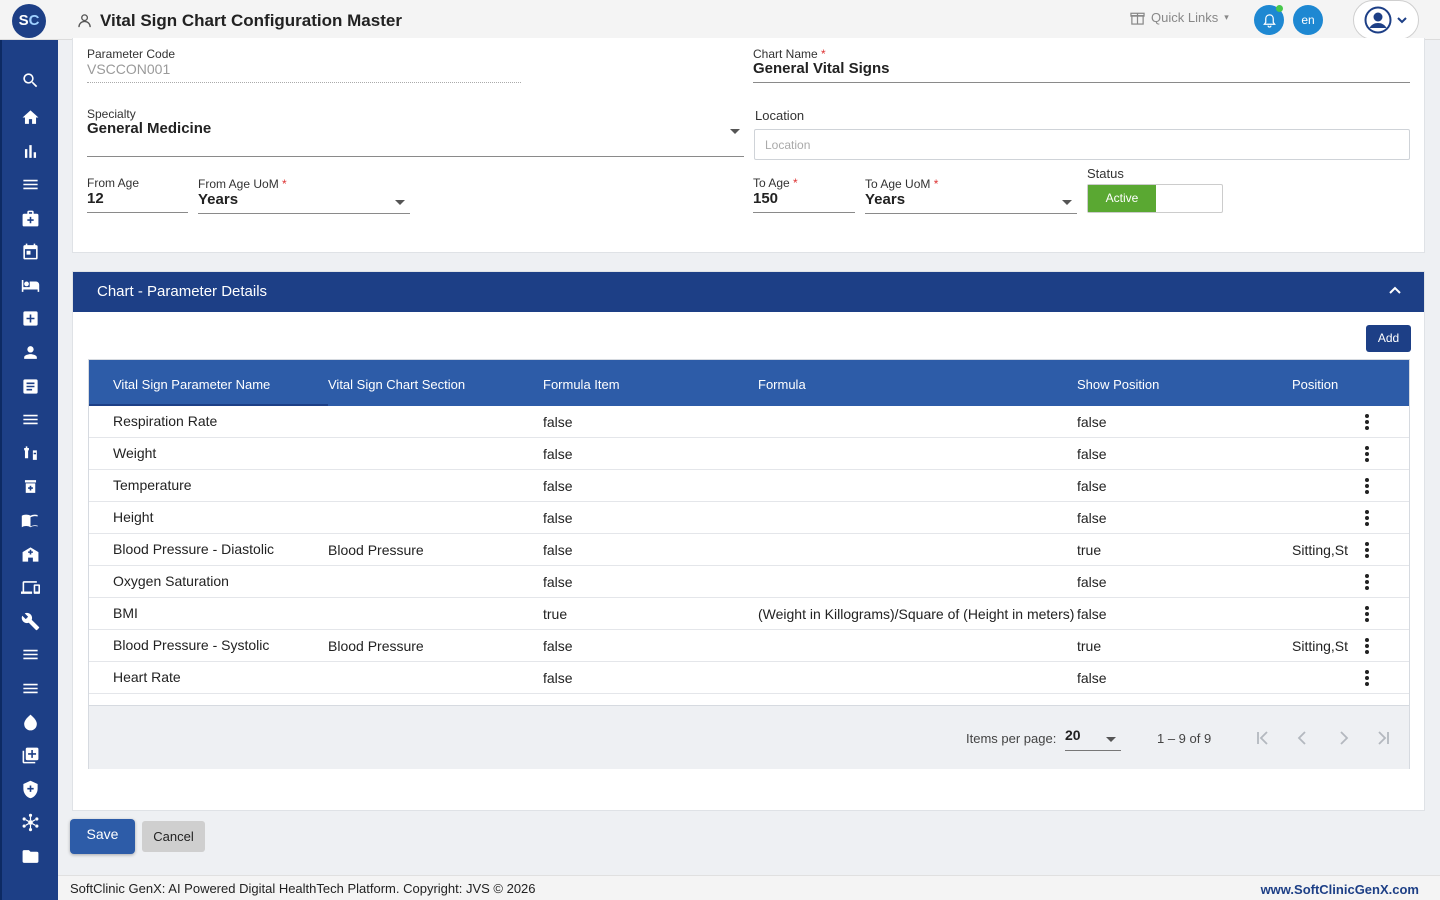 The image size is (1440, 900). What do you see at coordinates (748, 292) in the screenshot?
I see `parameter-details-header: Chart - Parameter Details` at bounding box center [748, 292].